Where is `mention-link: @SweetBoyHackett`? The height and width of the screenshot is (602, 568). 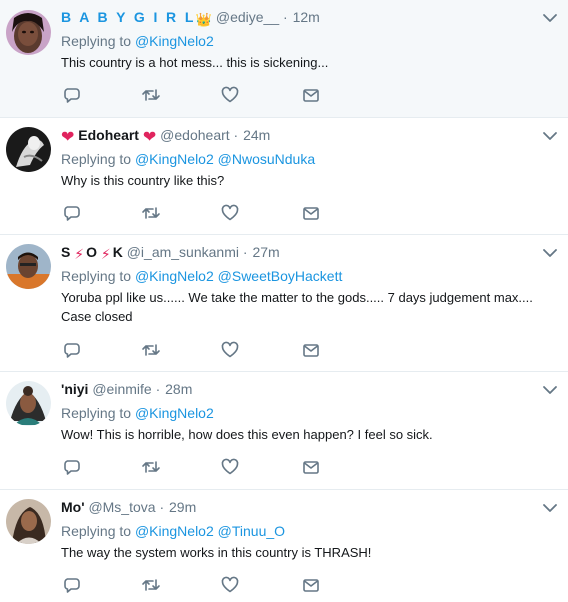 mention-link: @SweetBoyHackett is located at coordinates (280, 276).